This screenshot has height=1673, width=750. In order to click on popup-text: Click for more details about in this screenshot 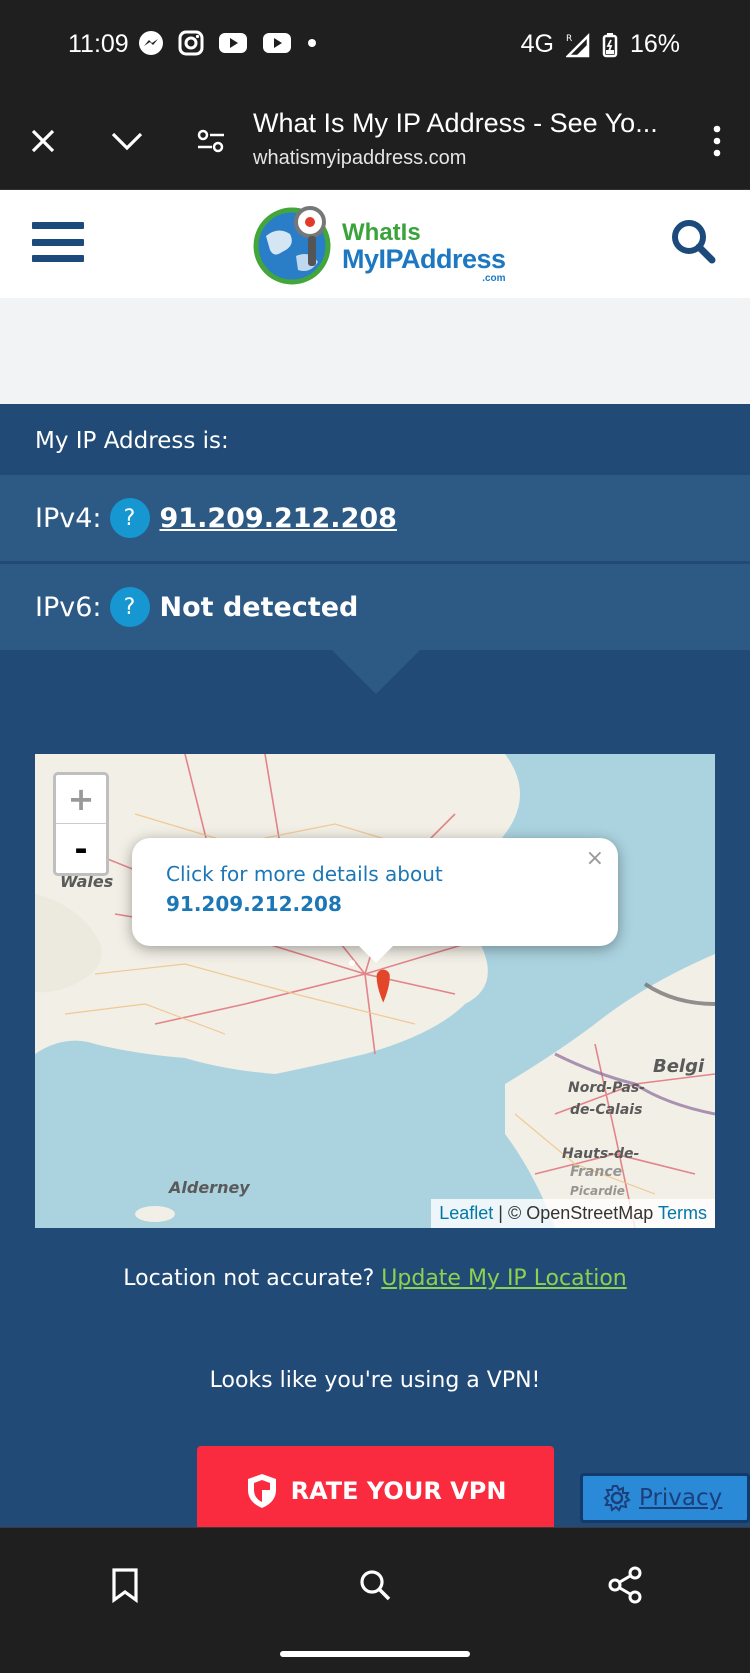, I will do `click(304, 874)`.